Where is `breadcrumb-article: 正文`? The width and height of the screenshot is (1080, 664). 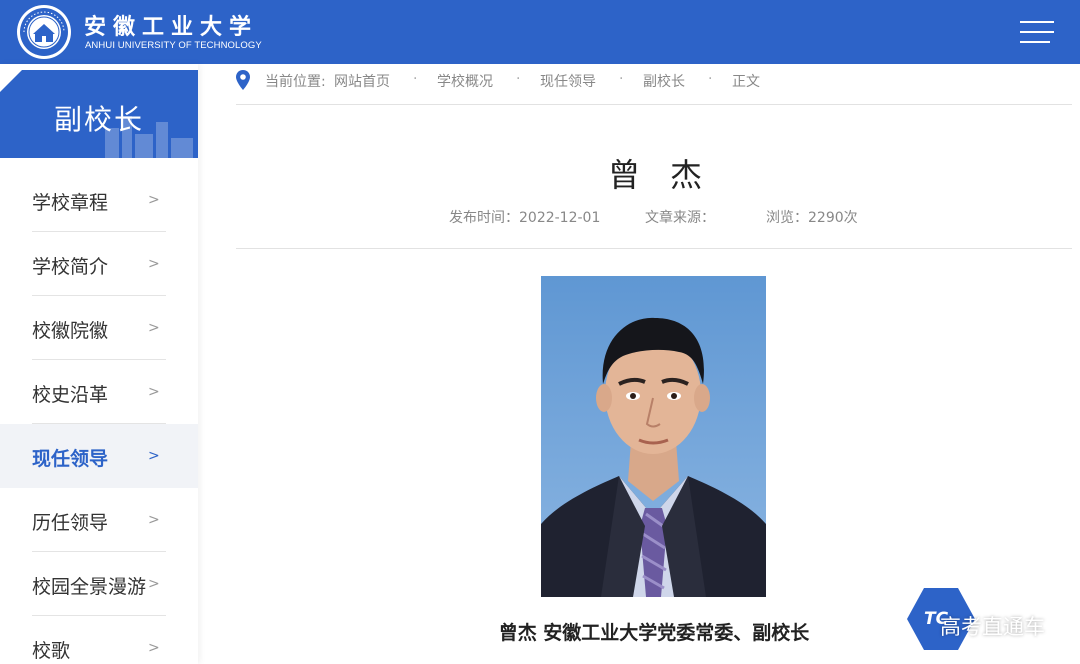
breadcrumb-article: 正文 is located at coordinates (746, 82).